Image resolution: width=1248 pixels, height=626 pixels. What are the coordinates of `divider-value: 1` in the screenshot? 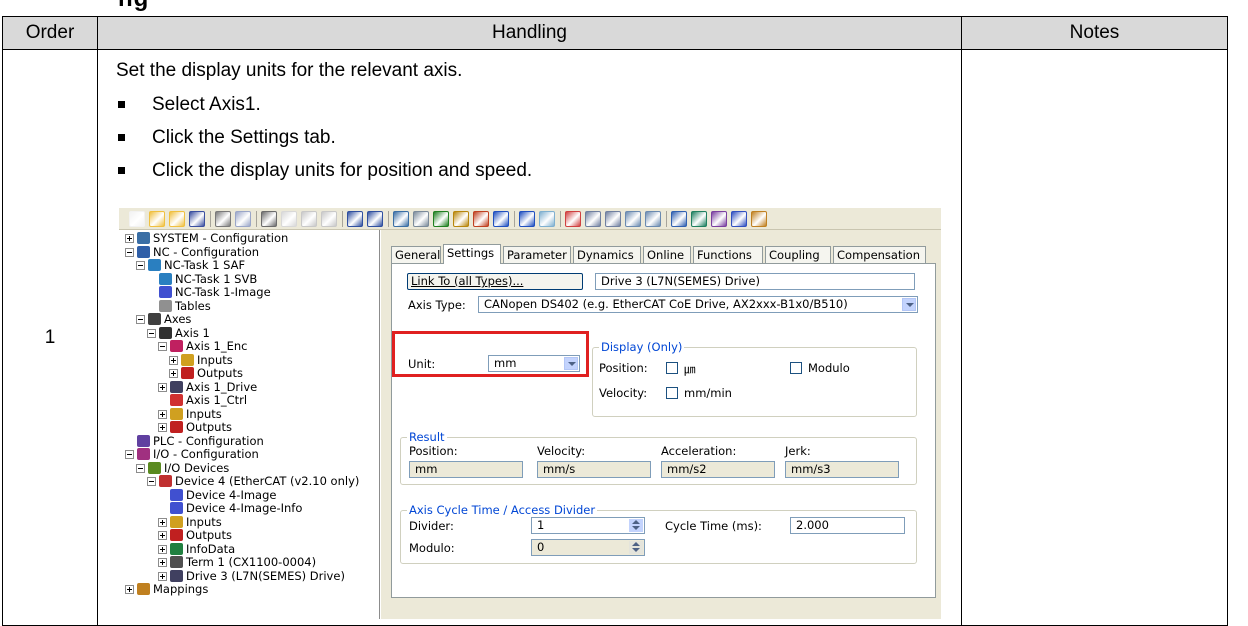 It's located at (541, 525).